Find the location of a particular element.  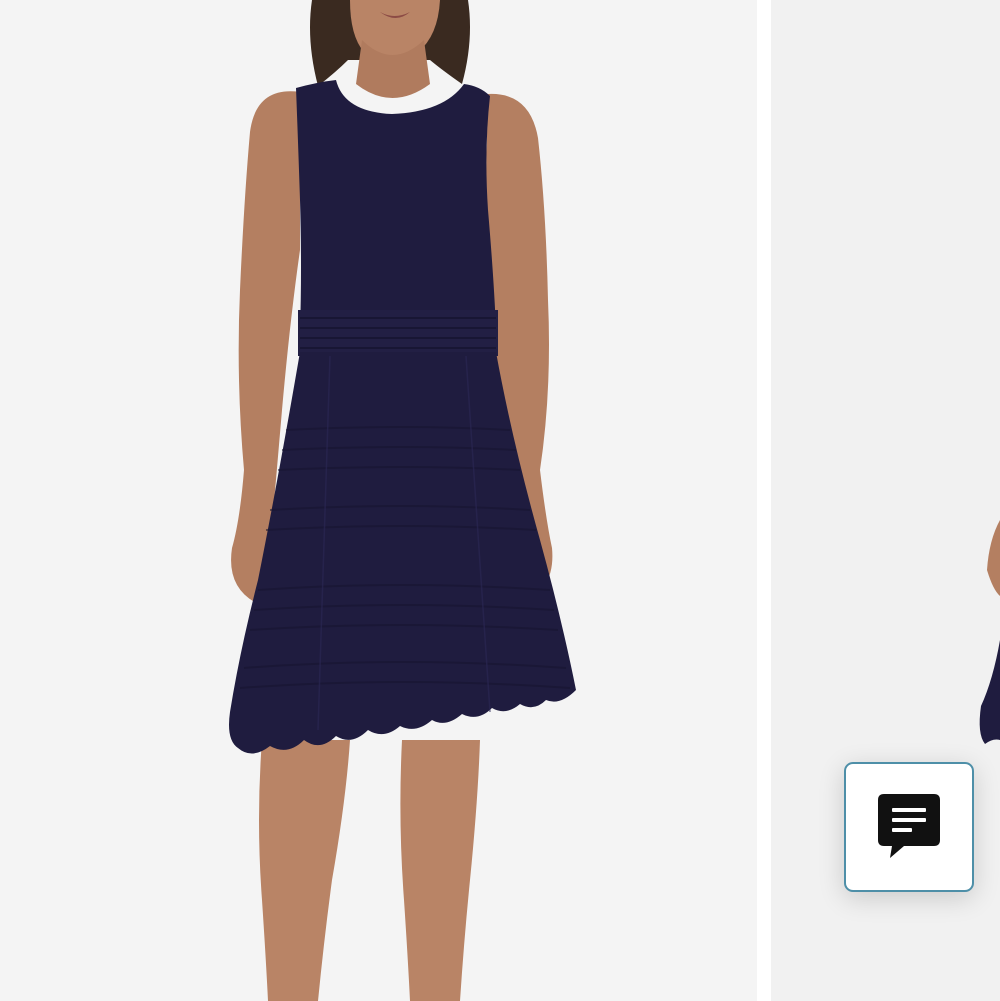

right-leg-shape is located at coordinates (440, 870).